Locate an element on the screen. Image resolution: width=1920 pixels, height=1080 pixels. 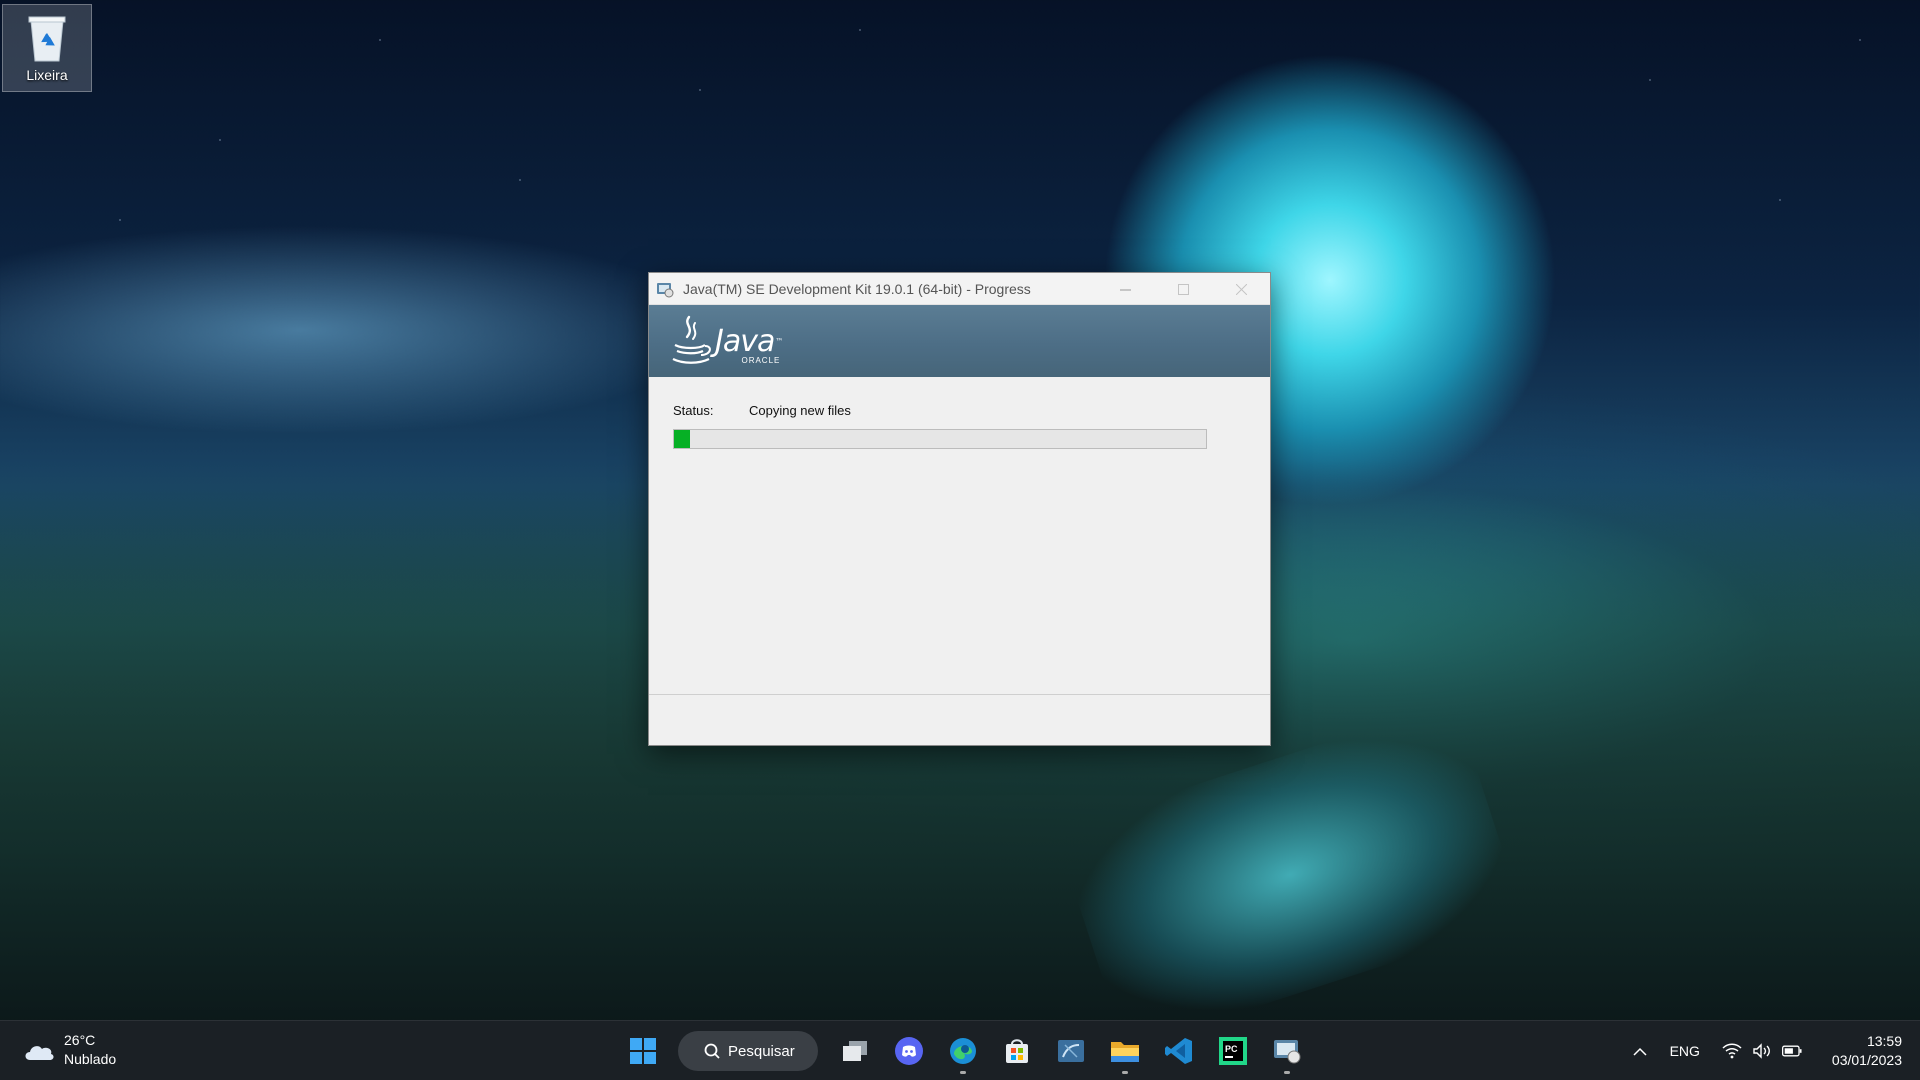
wallpaper-river is located at coordinates (1290, 875).